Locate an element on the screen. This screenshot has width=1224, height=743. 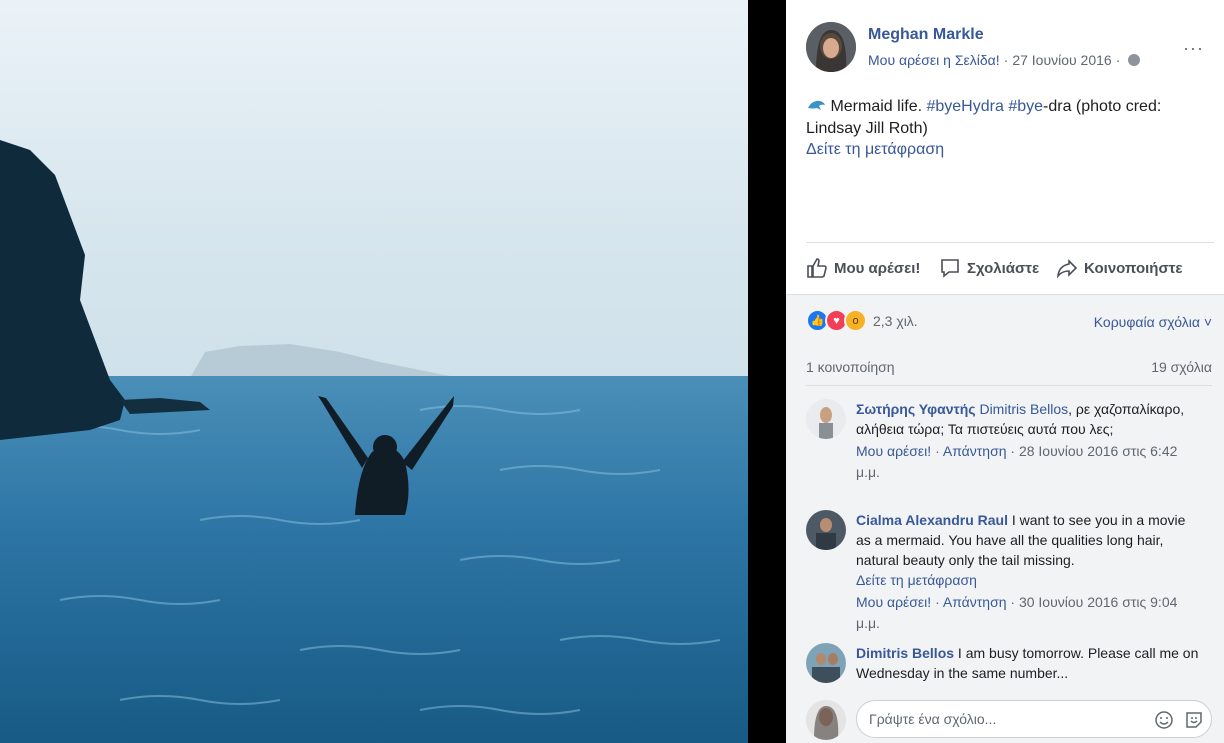
post-actions: Μου αρέσει! Σχολιάστε Κοινοποιήστε is located at coordinates (1010, 268).